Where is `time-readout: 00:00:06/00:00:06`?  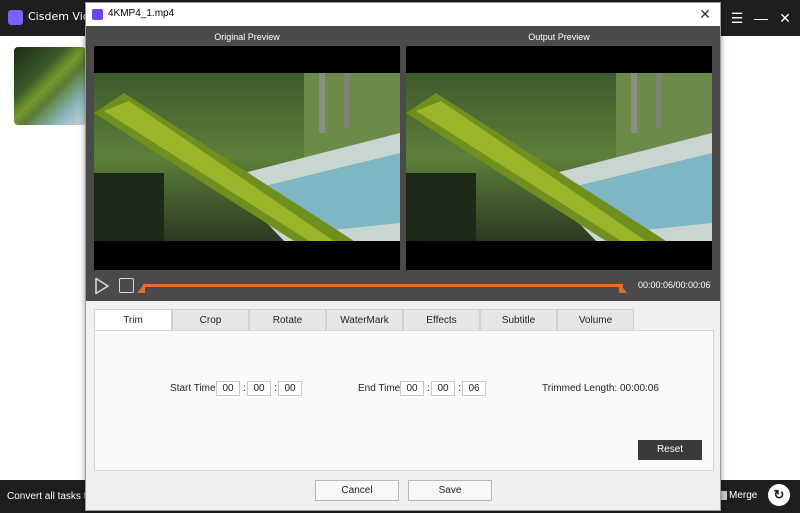 time-readout: 00:00:06/00:00:06 is located at coordinates (674, 285).